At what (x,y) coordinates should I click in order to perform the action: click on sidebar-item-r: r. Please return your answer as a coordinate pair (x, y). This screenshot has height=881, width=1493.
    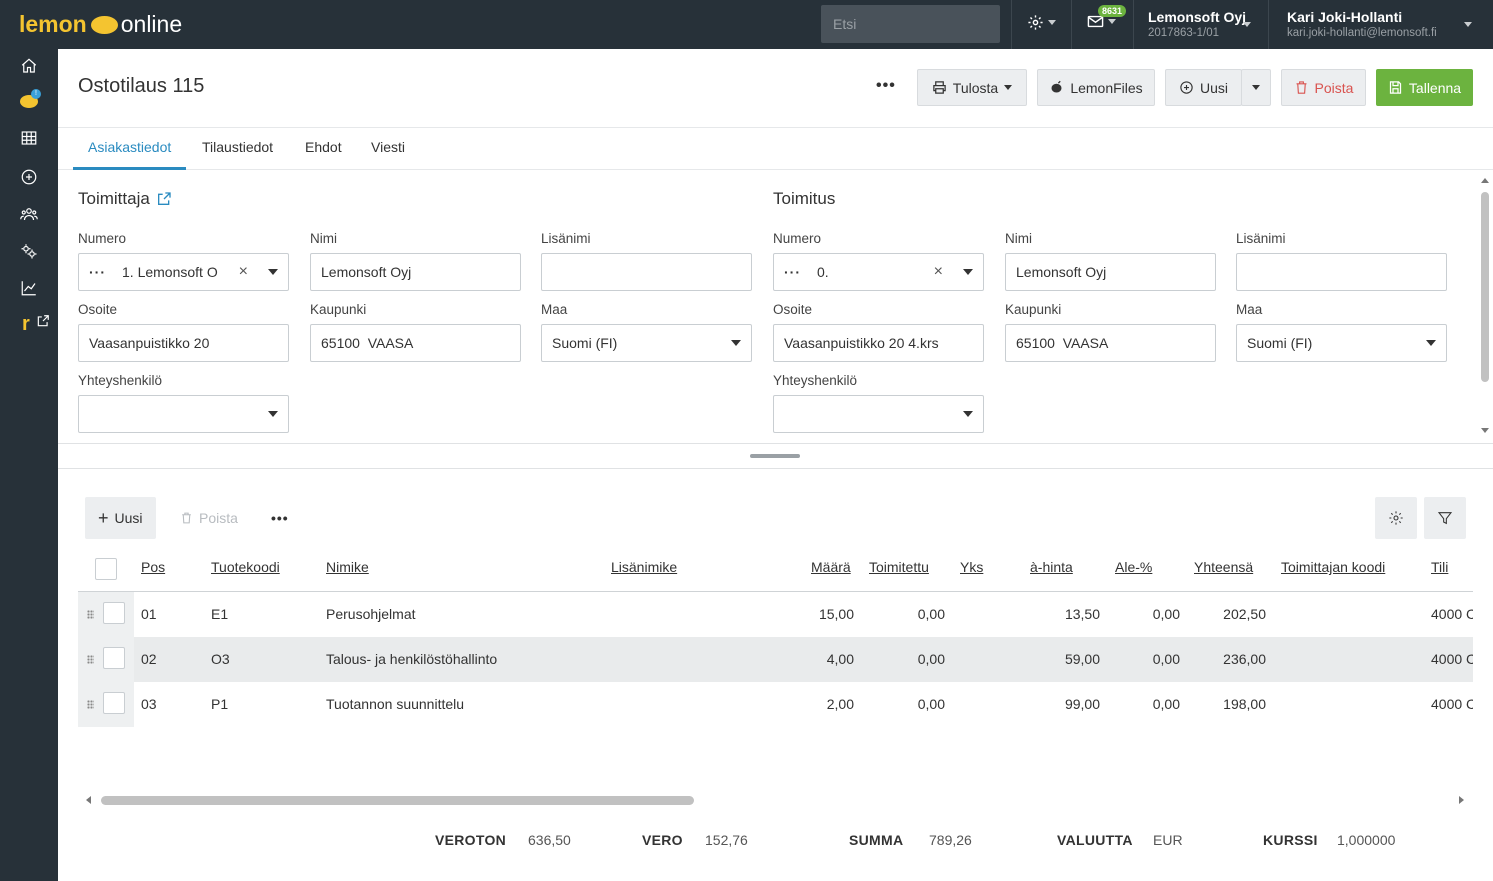
    Looking at the image, I should click on (26, 324).